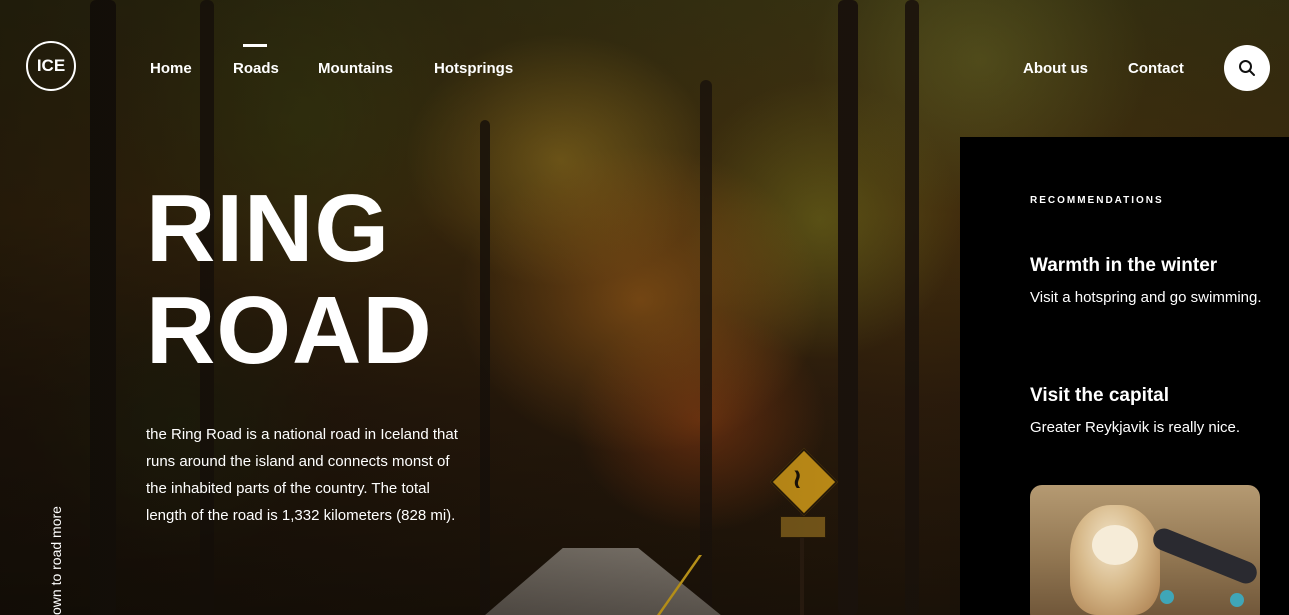 This screenshot has height=615, width=1289. I want to click on recommendation-image-bulldog, so click(1145, 550).